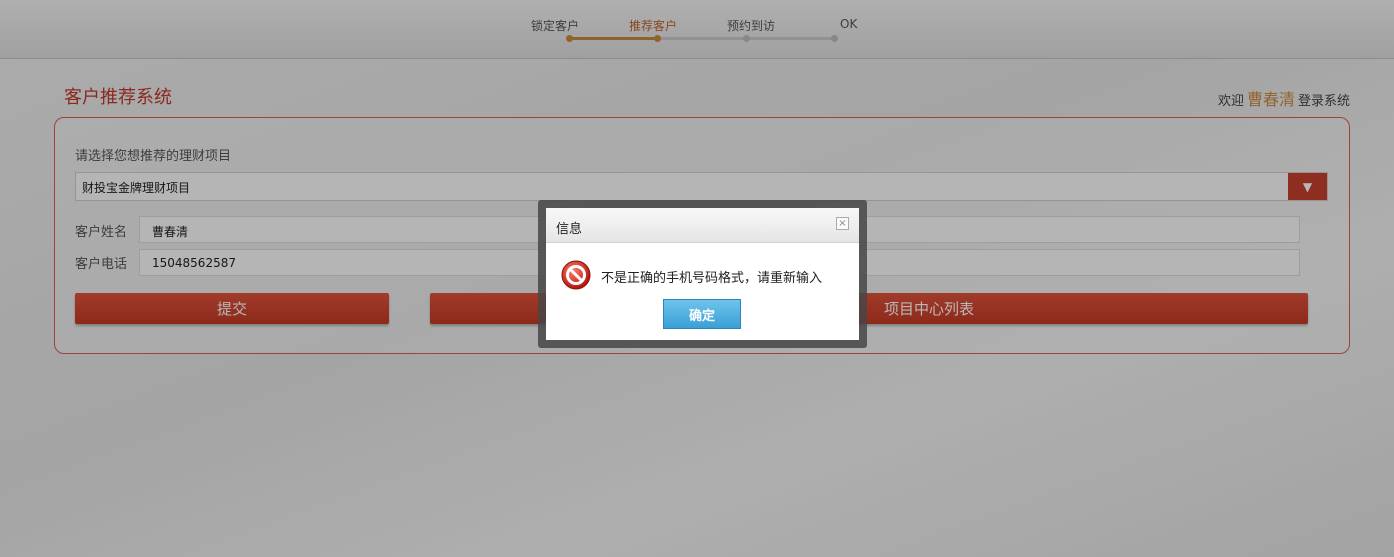 The height and width of the screenshot is (557, 1394). I want to click on confirm-button: 确定, so click(702, 314).